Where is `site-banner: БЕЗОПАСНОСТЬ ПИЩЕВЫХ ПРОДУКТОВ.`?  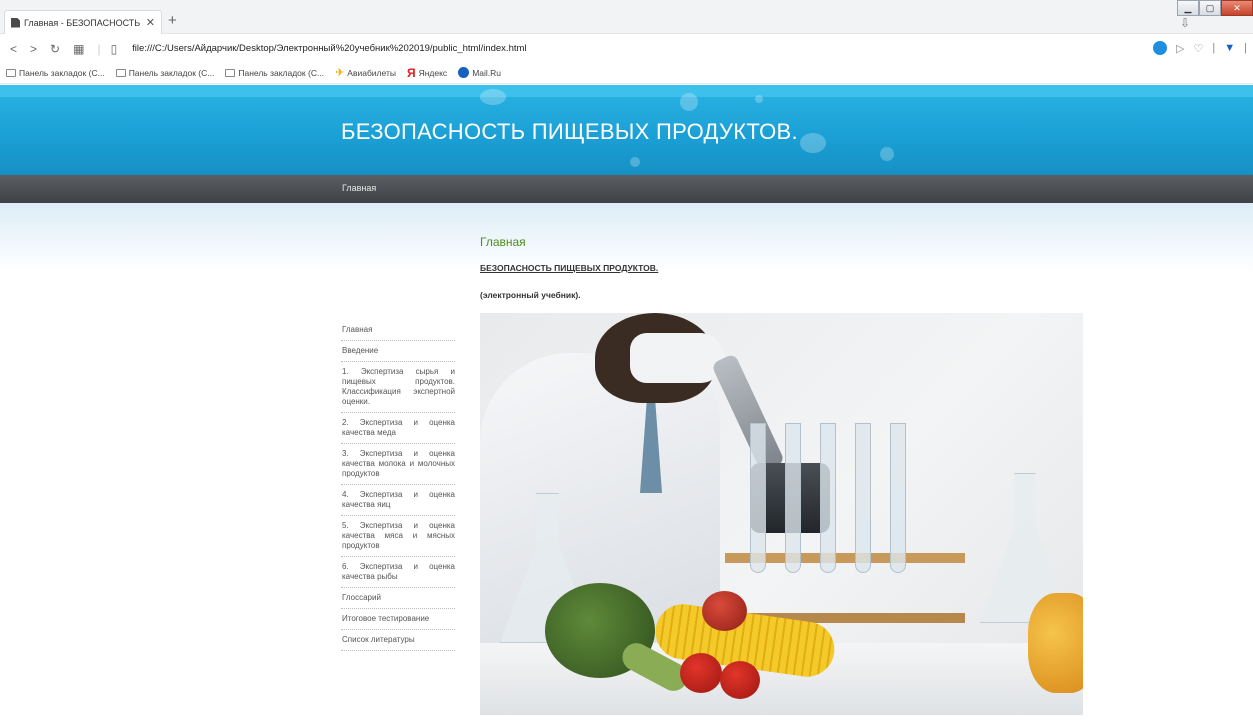
site-banner: БЕЗОПАСНОСТЬ ПИЩЕВЫХ ПРОДУКТОВ. is located at coordinates (626, 130).